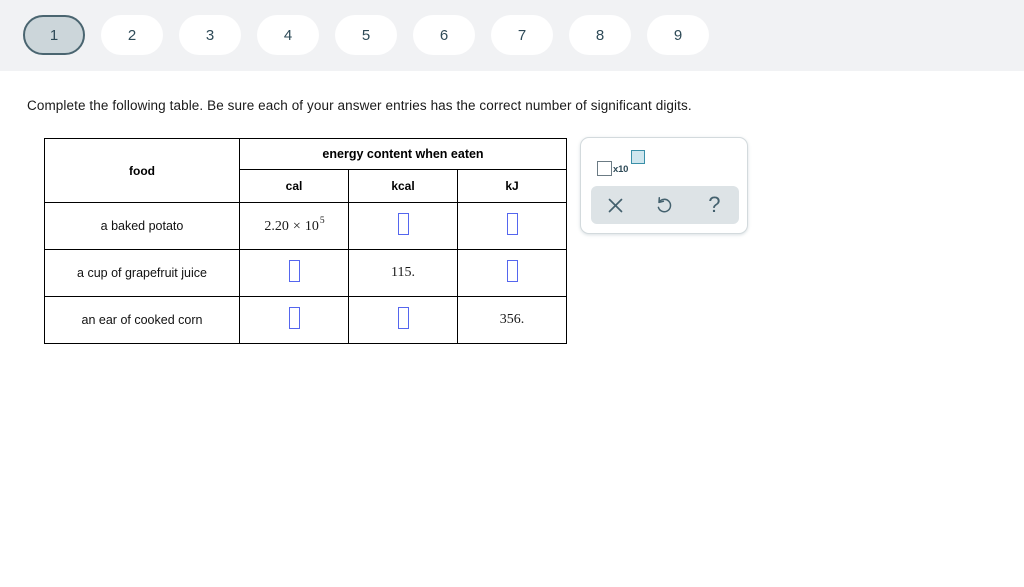 Image resolution: width=1024 pixels, height=587 pixels. I want to click on tab-question-5: 5, so click(366, 35).